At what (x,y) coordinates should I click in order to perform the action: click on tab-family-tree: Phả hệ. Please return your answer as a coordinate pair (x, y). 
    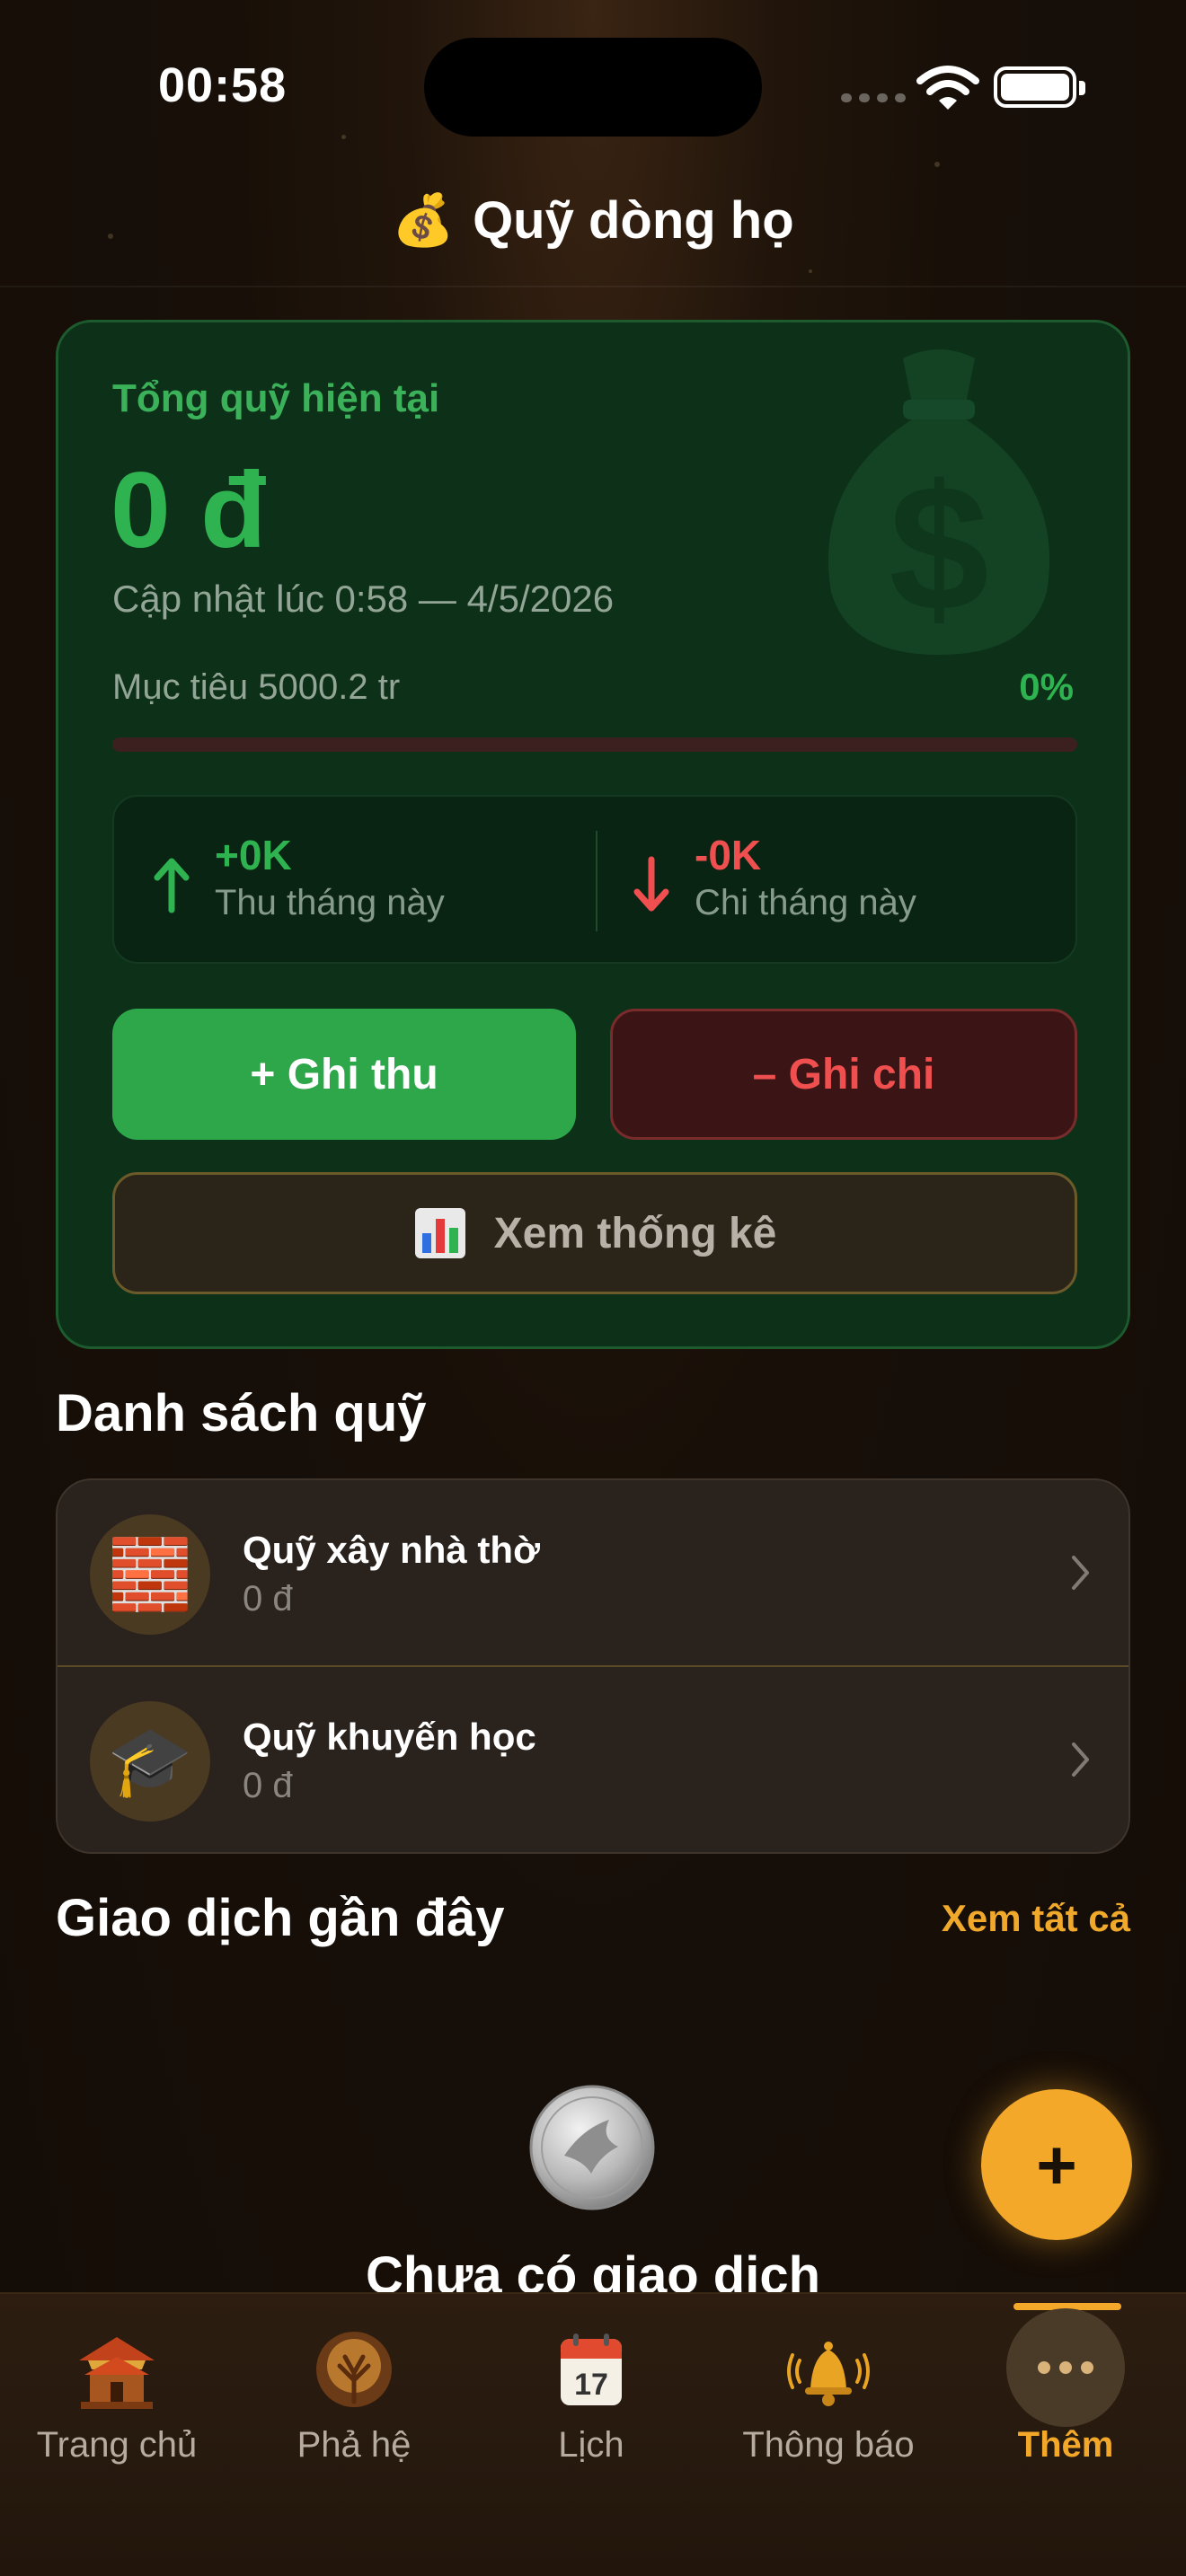
    Looking at the image, I should click on (354, 2402).